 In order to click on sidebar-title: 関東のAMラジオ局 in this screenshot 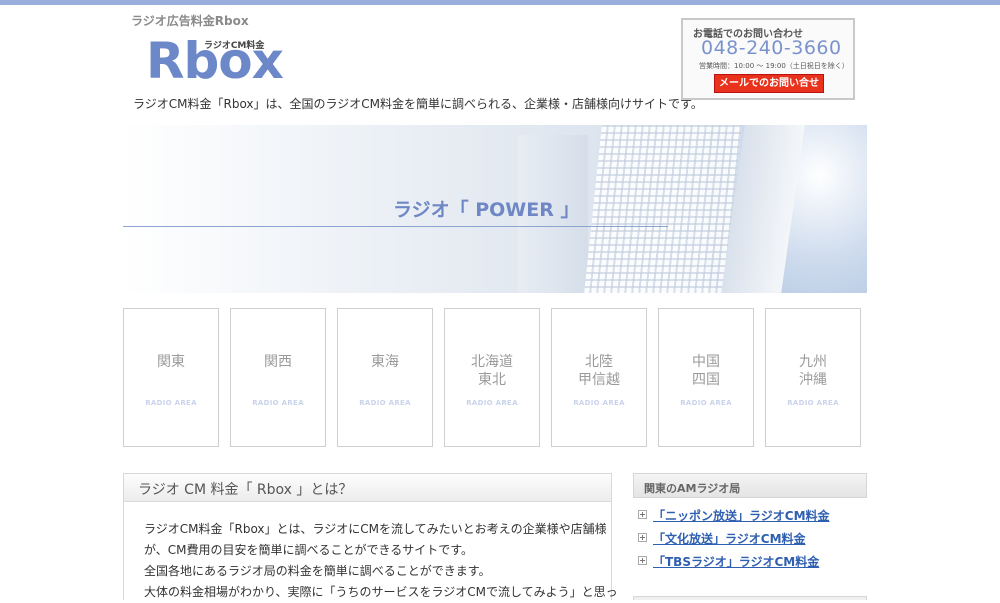, I will do `click(692, 488)`.